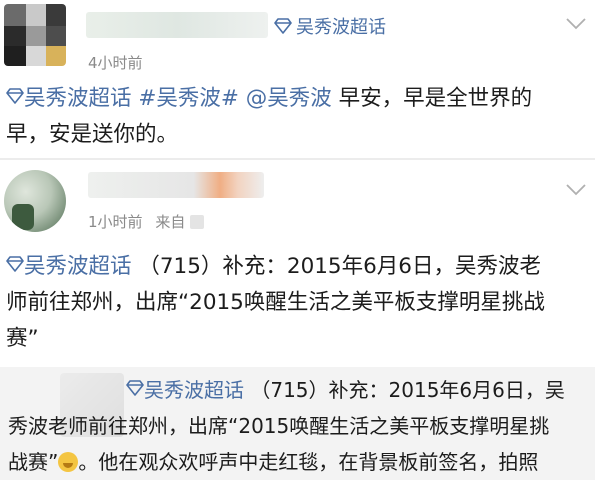  I want to click on post-text-line: 吴秀波超话 #吴秀波# @吴秀波 早安，早是全世界的, so click(269, 98).